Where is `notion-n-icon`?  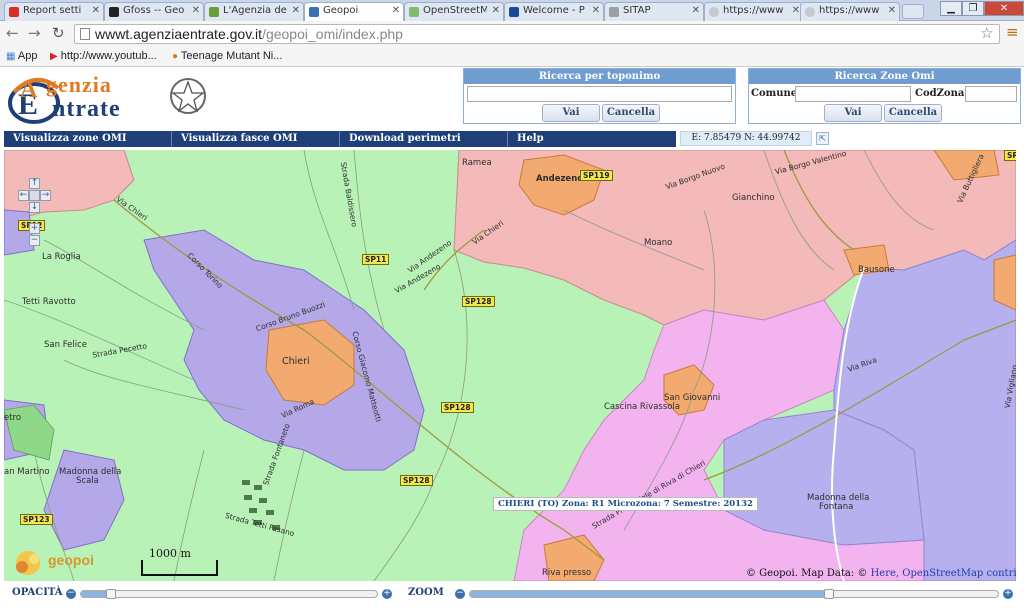 notion-n-icon is located at coordinates (114, 12).